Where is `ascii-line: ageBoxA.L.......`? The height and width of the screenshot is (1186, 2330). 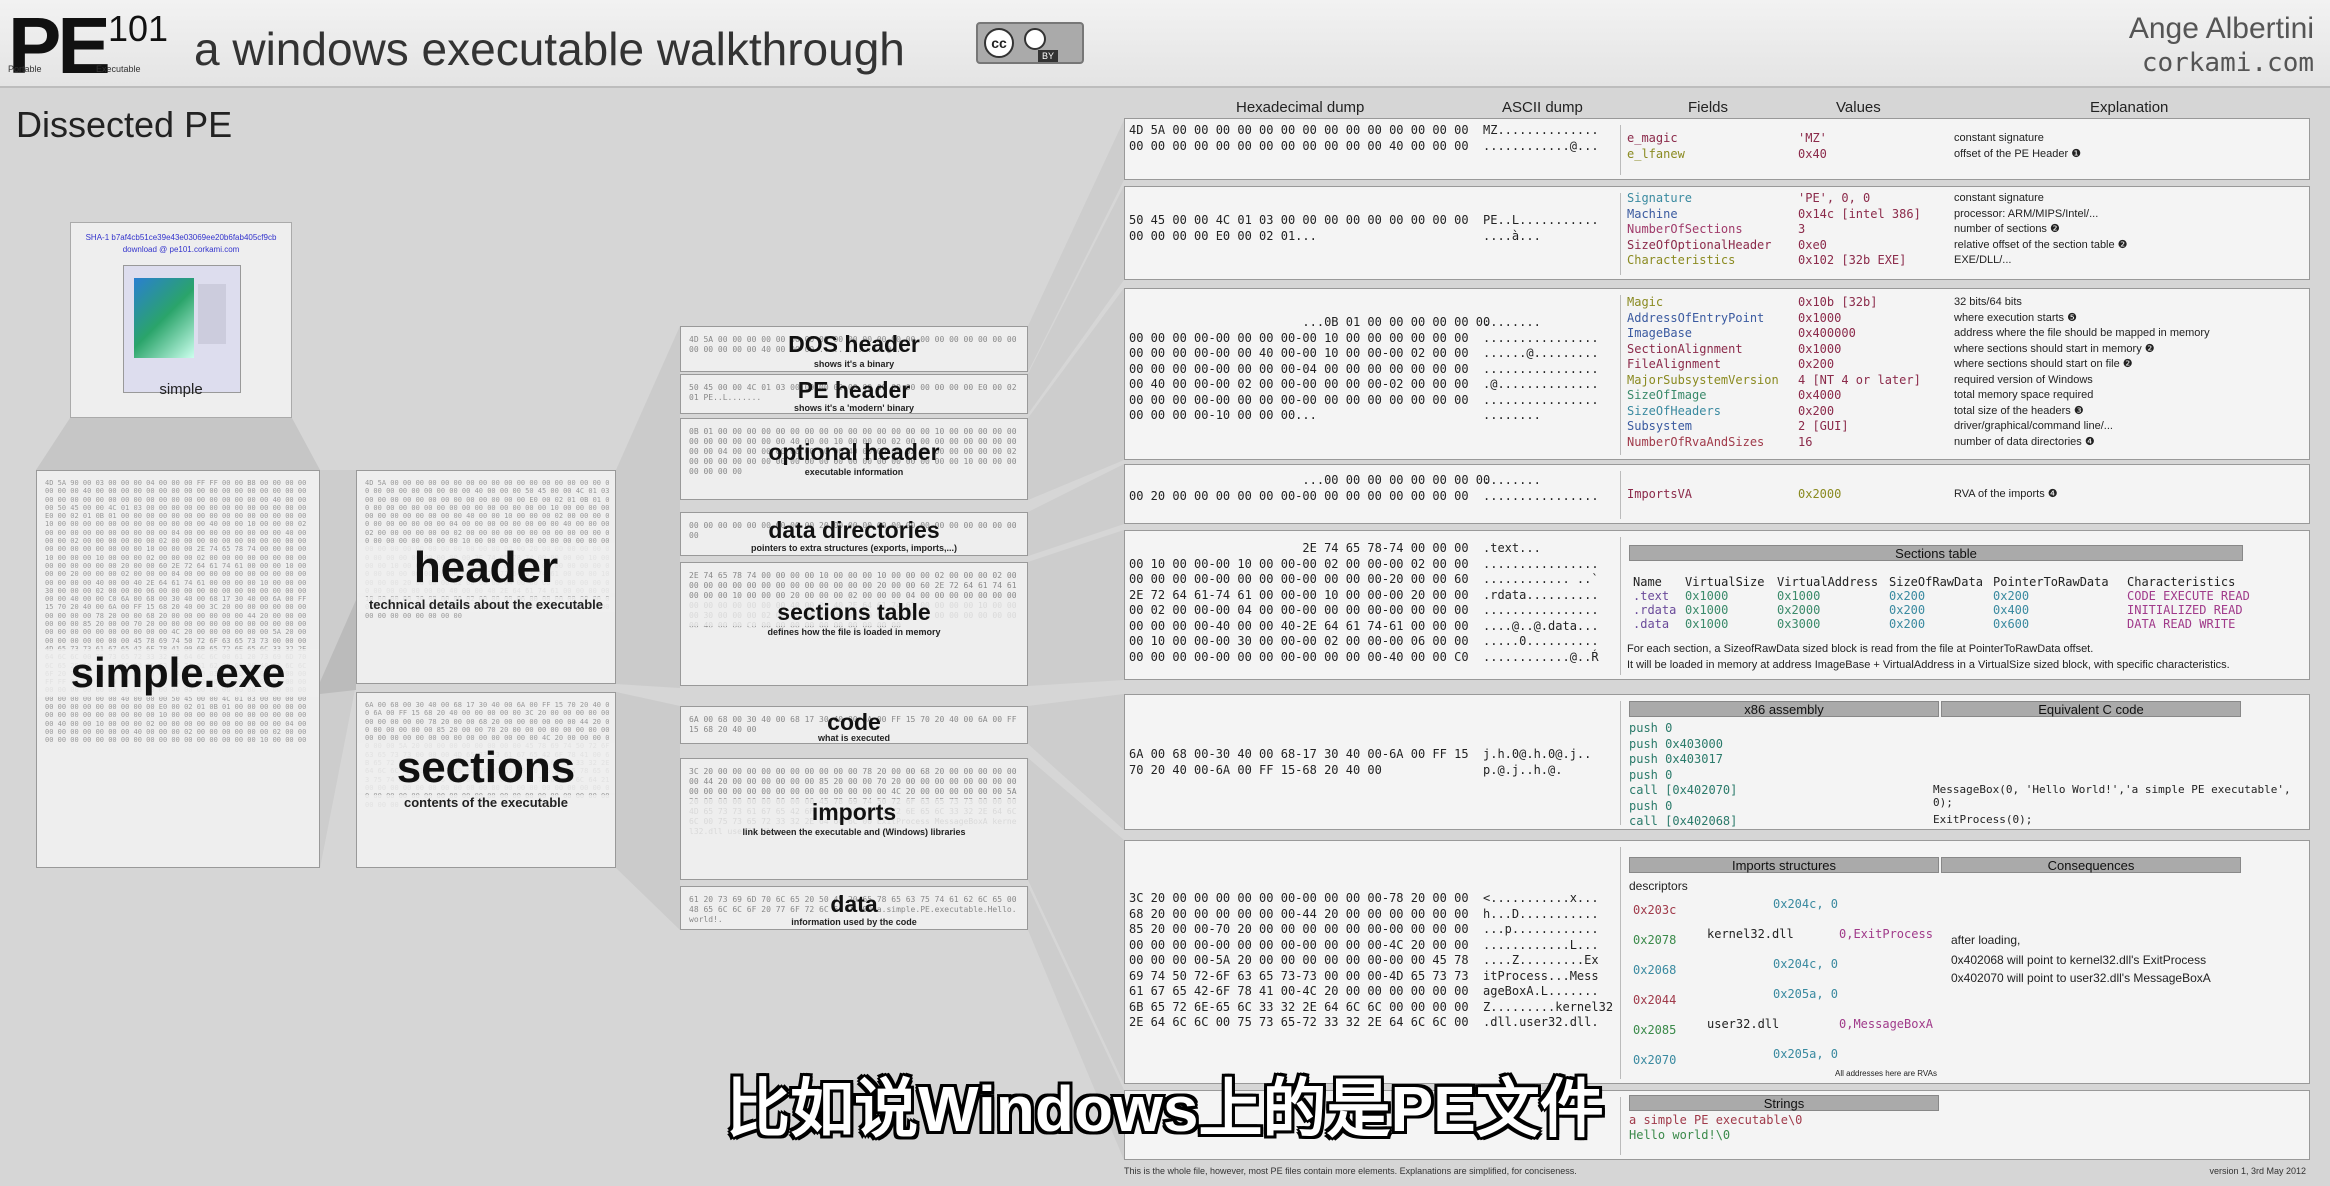
ascii-line: ageBoxA.L....... is located at coordinates (1541, 991).